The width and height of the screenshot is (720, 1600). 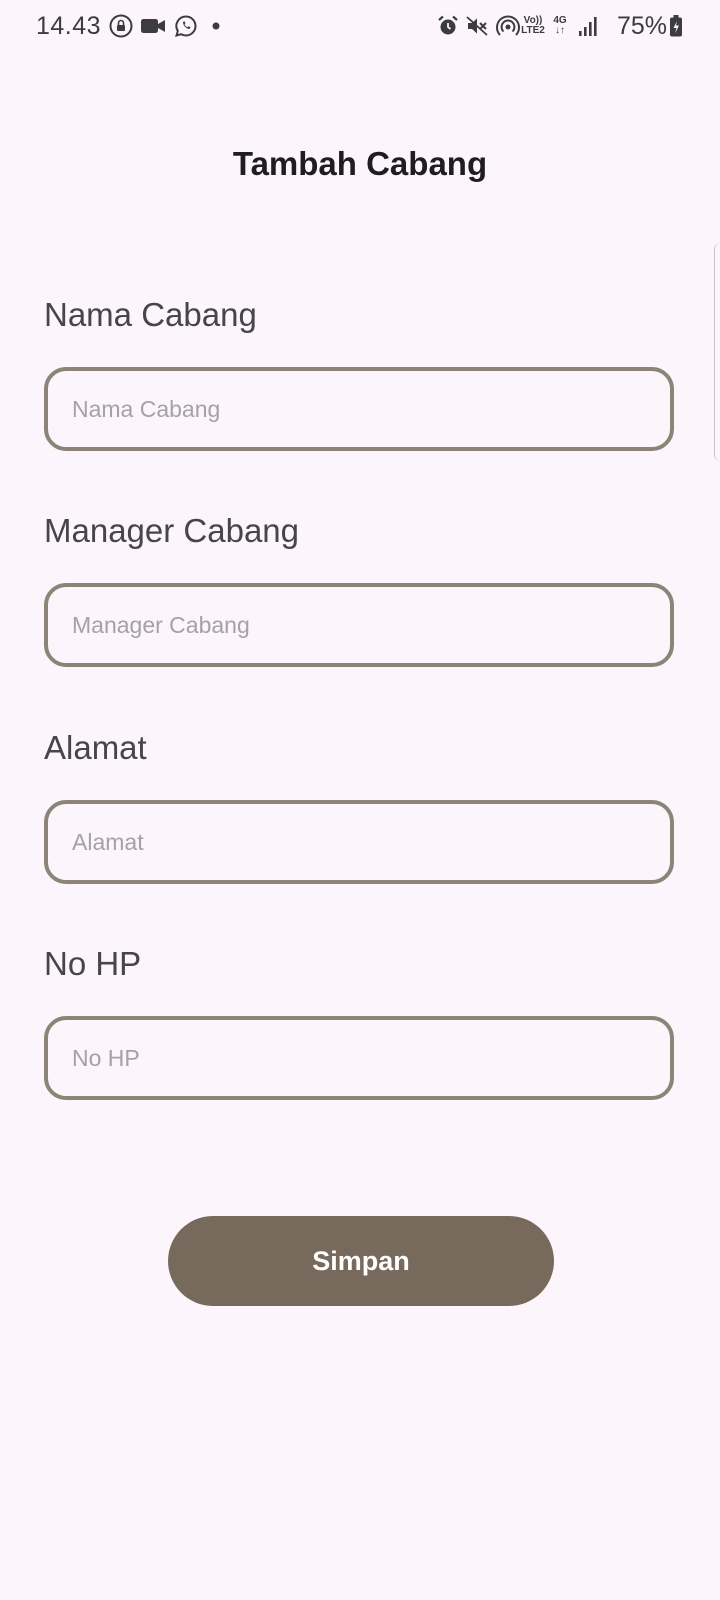 What do you see at coordinates (560, 25) in the screenshot?
I see `network-4g-icon: 4G ↓↑` at bounding box center [560, 25].